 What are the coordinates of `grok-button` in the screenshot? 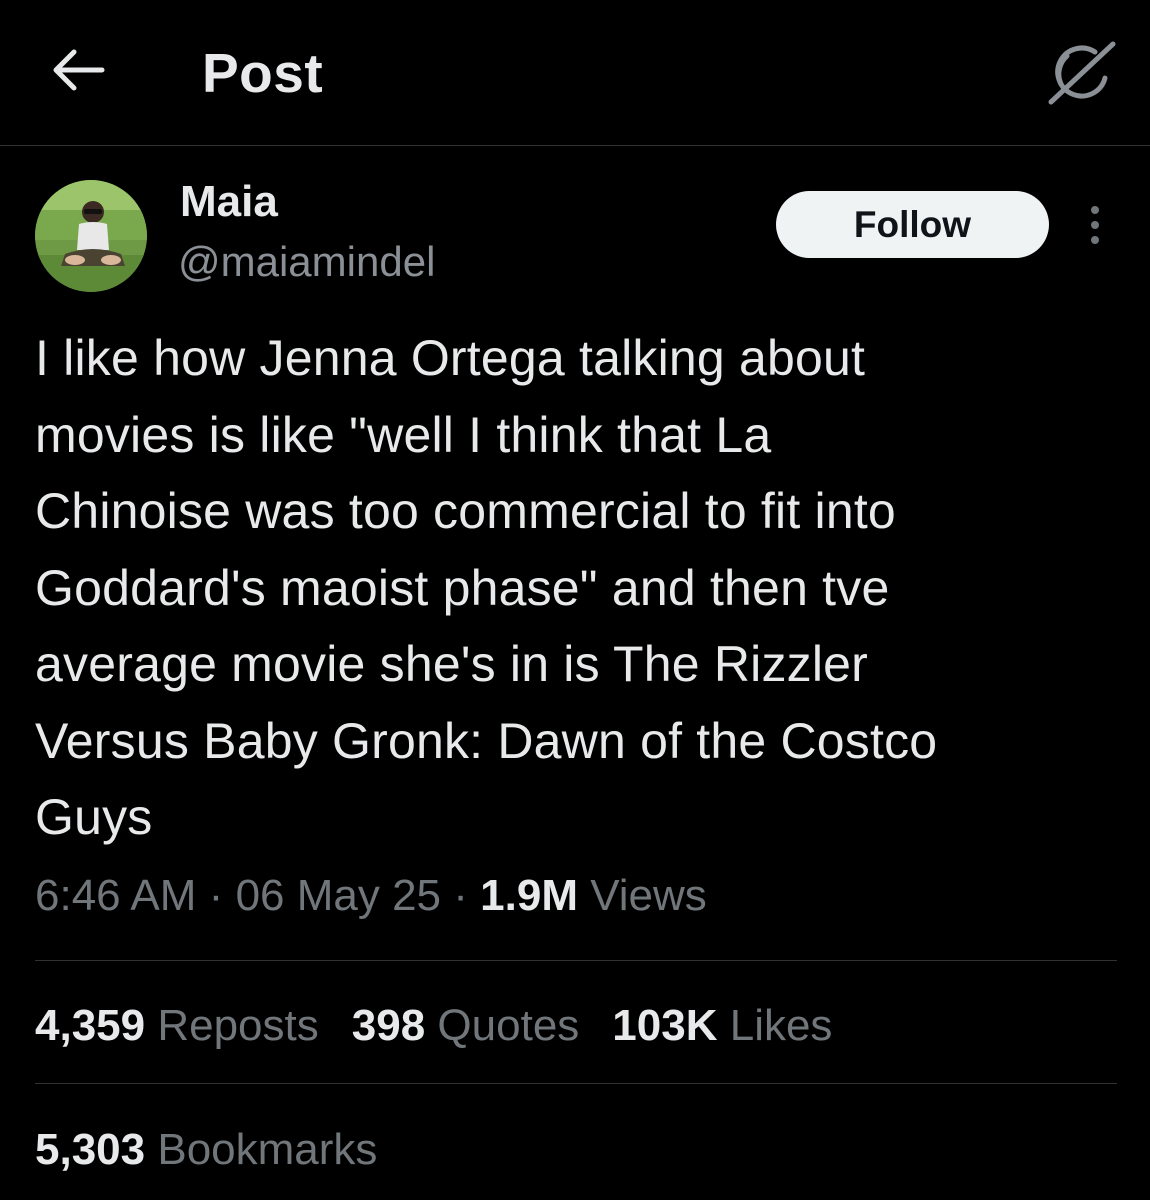 It's located at (1081, 73).